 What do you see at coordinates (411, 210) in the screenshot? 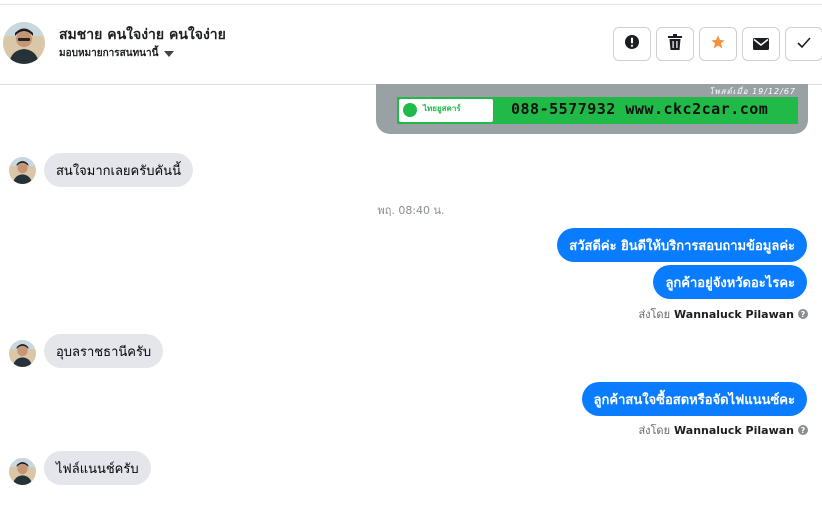
I see `timestamp-separator: พฤ. 08:40 น.` at bounding box center [411, 210].